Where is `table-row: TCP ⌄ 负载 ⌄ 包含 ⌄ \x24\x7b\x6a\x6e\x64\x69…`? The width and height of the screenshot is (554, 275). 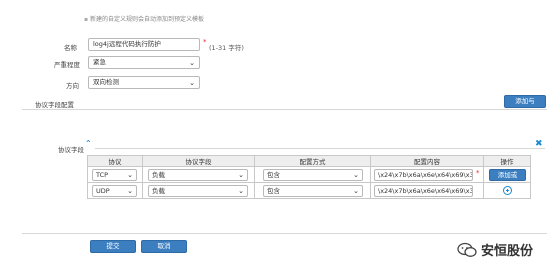
table-row: TCP ⌄ 负载 ⌄ 包含 ⌄ \x24\x7b\x6a\x6e\x64\x69… is located at coordinates (309, 174).